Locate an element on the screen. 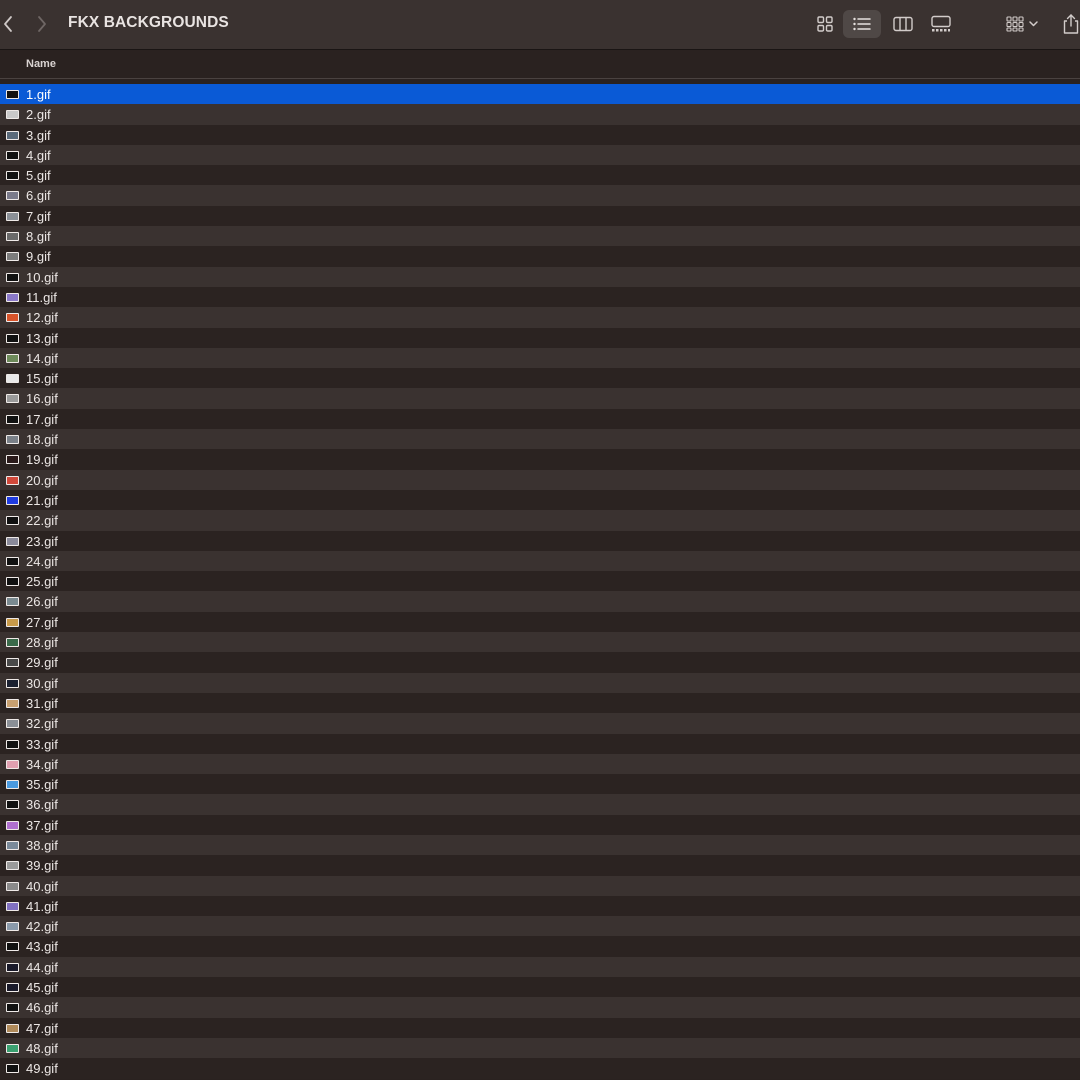  file-row: 10.gif is located at coordinates (540, 276).